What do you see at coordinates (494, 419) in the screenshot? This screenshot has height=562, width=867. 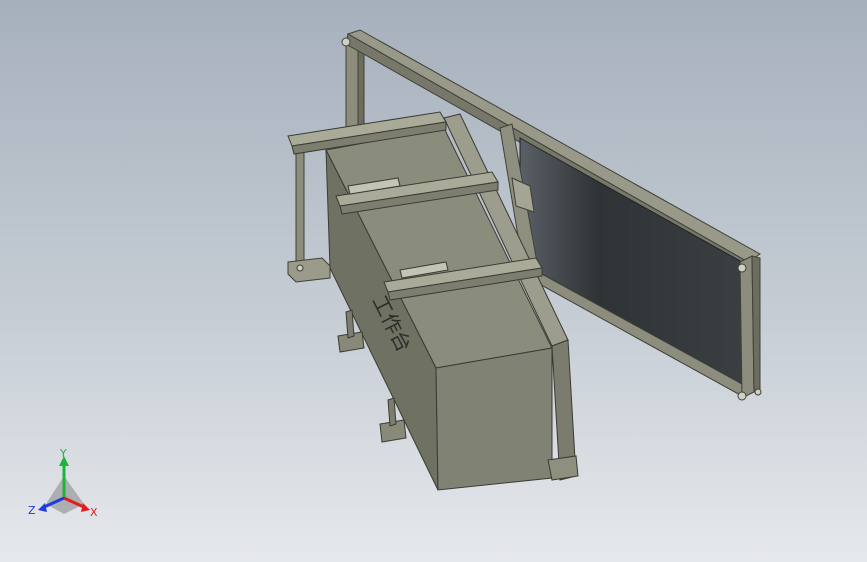 I see `box-front-face` at bounding box center [494, 419].